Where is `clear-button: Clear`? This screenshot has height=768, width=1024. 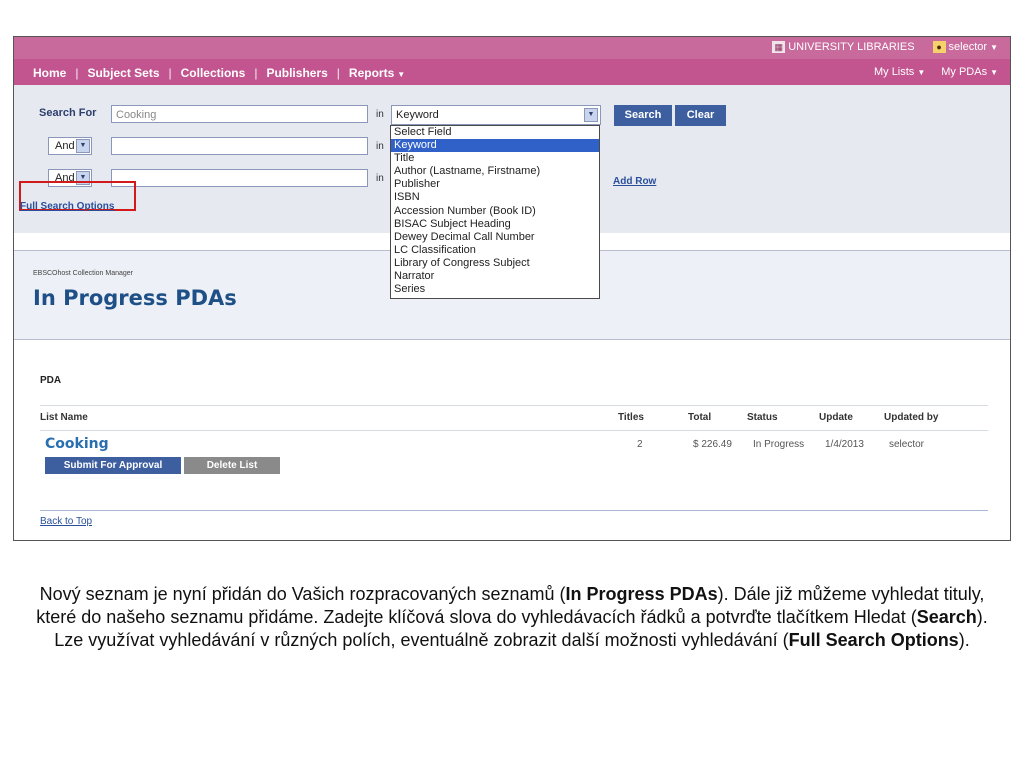 clear-button: Clear is located at coordinates (700, 115).